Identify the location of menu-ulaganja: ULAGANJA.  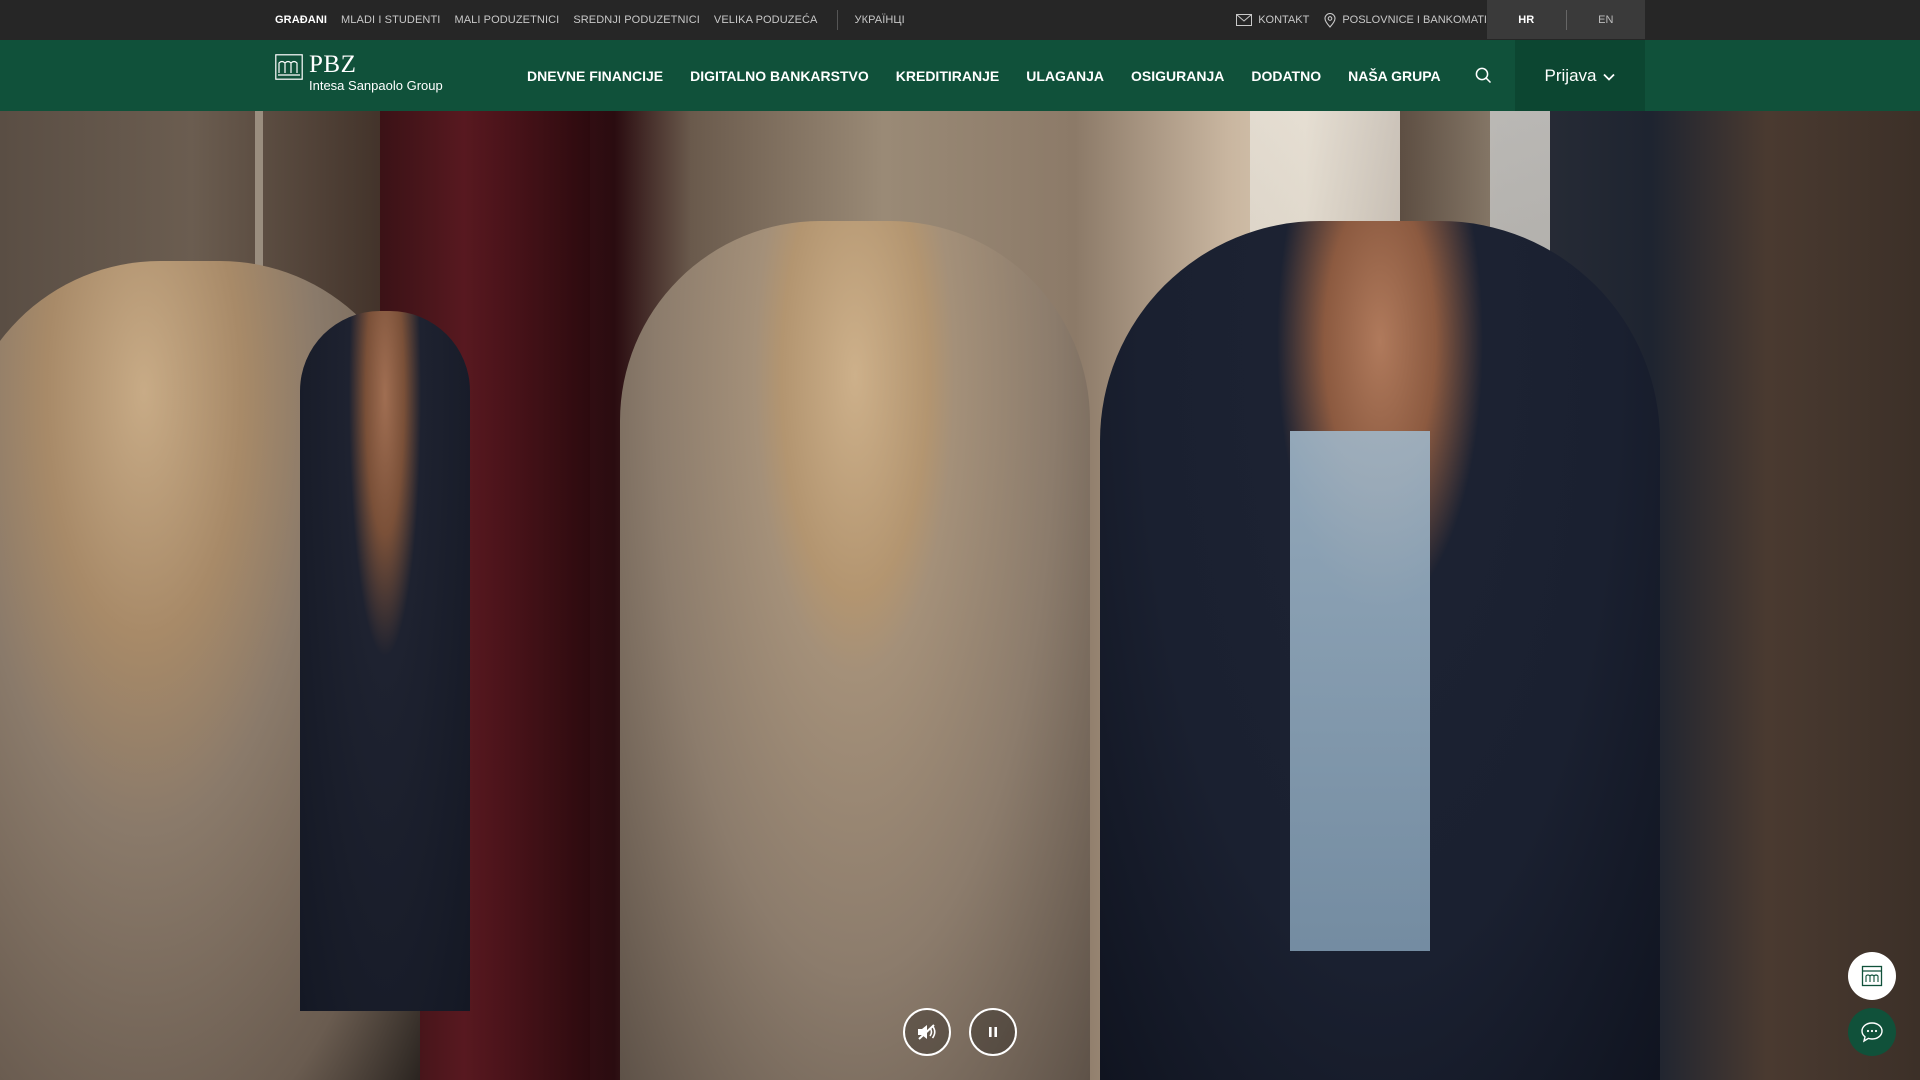
(1065, 76).